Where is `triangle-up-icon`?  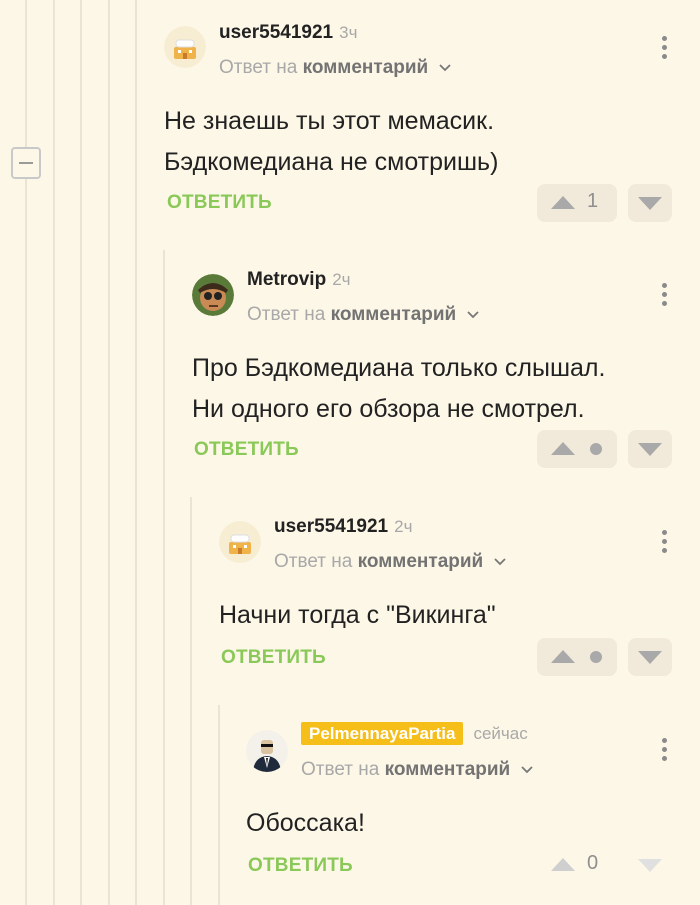
triangle-up-icon is located at coordinates (563, 864).